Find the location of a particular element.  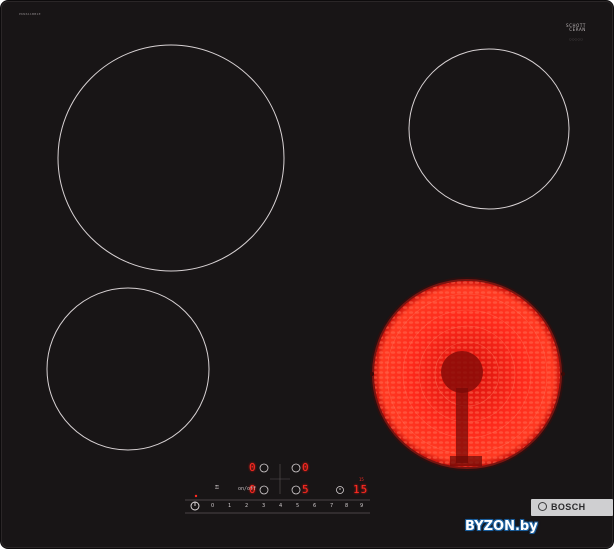

timer-marker: 15 is located at coordinates (361, 479).